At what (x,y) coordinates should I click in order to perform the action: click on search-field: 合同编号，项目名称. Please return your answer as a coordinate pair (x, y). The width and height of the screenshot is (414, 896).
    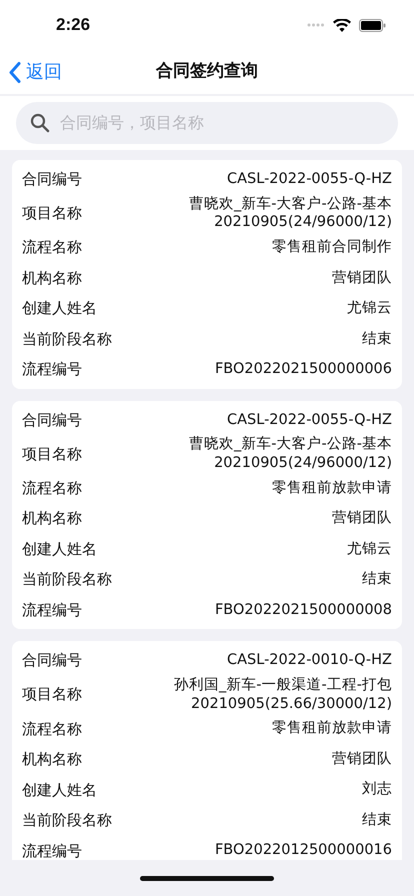
    Looking at the image, I should click on (207, 123).